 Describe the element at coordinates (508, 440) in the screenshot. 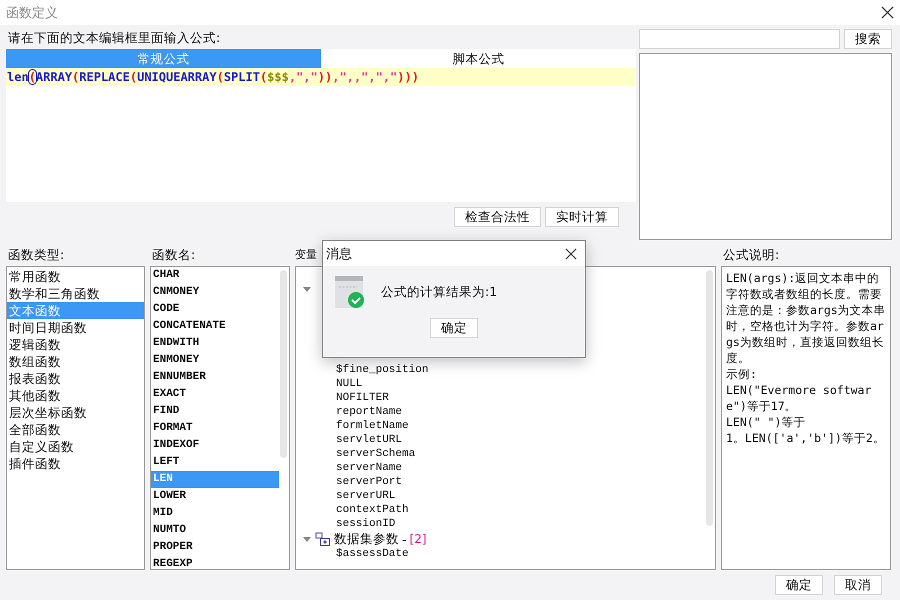

I see `tree-item: servletURL` at that location.